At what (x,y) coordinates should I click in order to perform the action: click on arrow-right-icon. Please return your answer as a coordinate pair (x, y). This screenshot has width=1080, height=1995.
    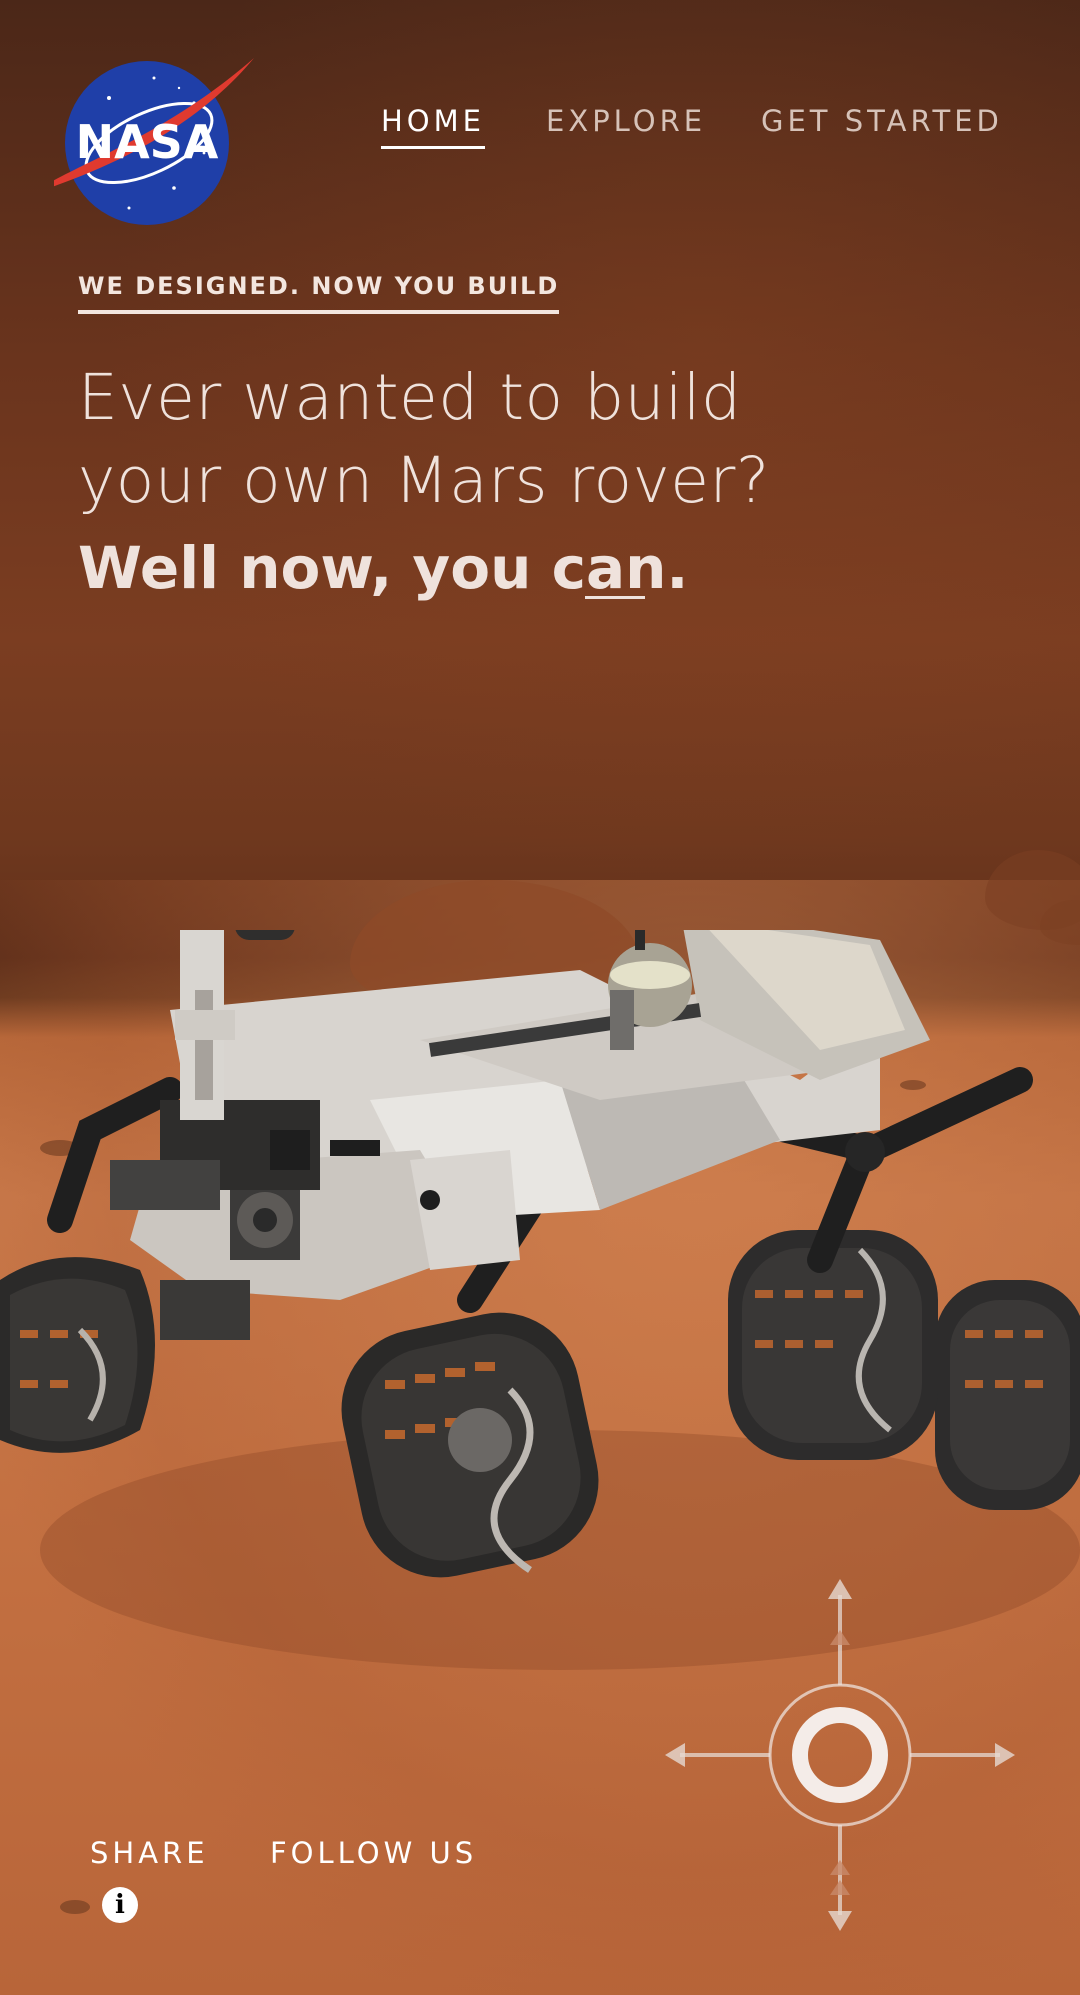
    Looking at the image, I should click on (1005, 1755).